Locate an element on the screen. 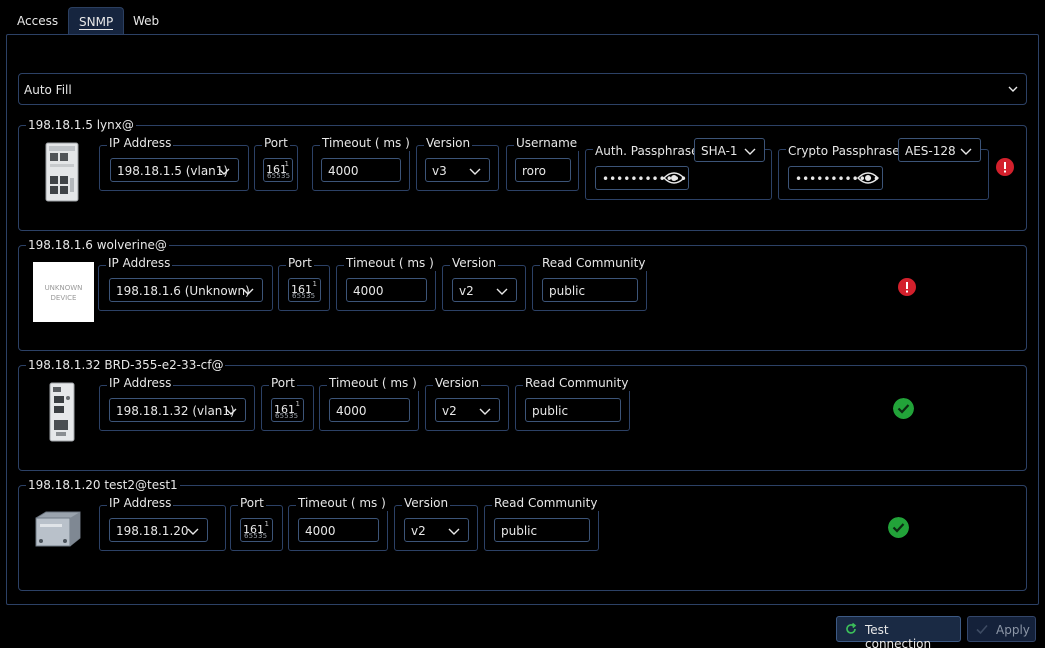  auth-algorithm-select: SHA-1 is located at coordinates (729, 150).